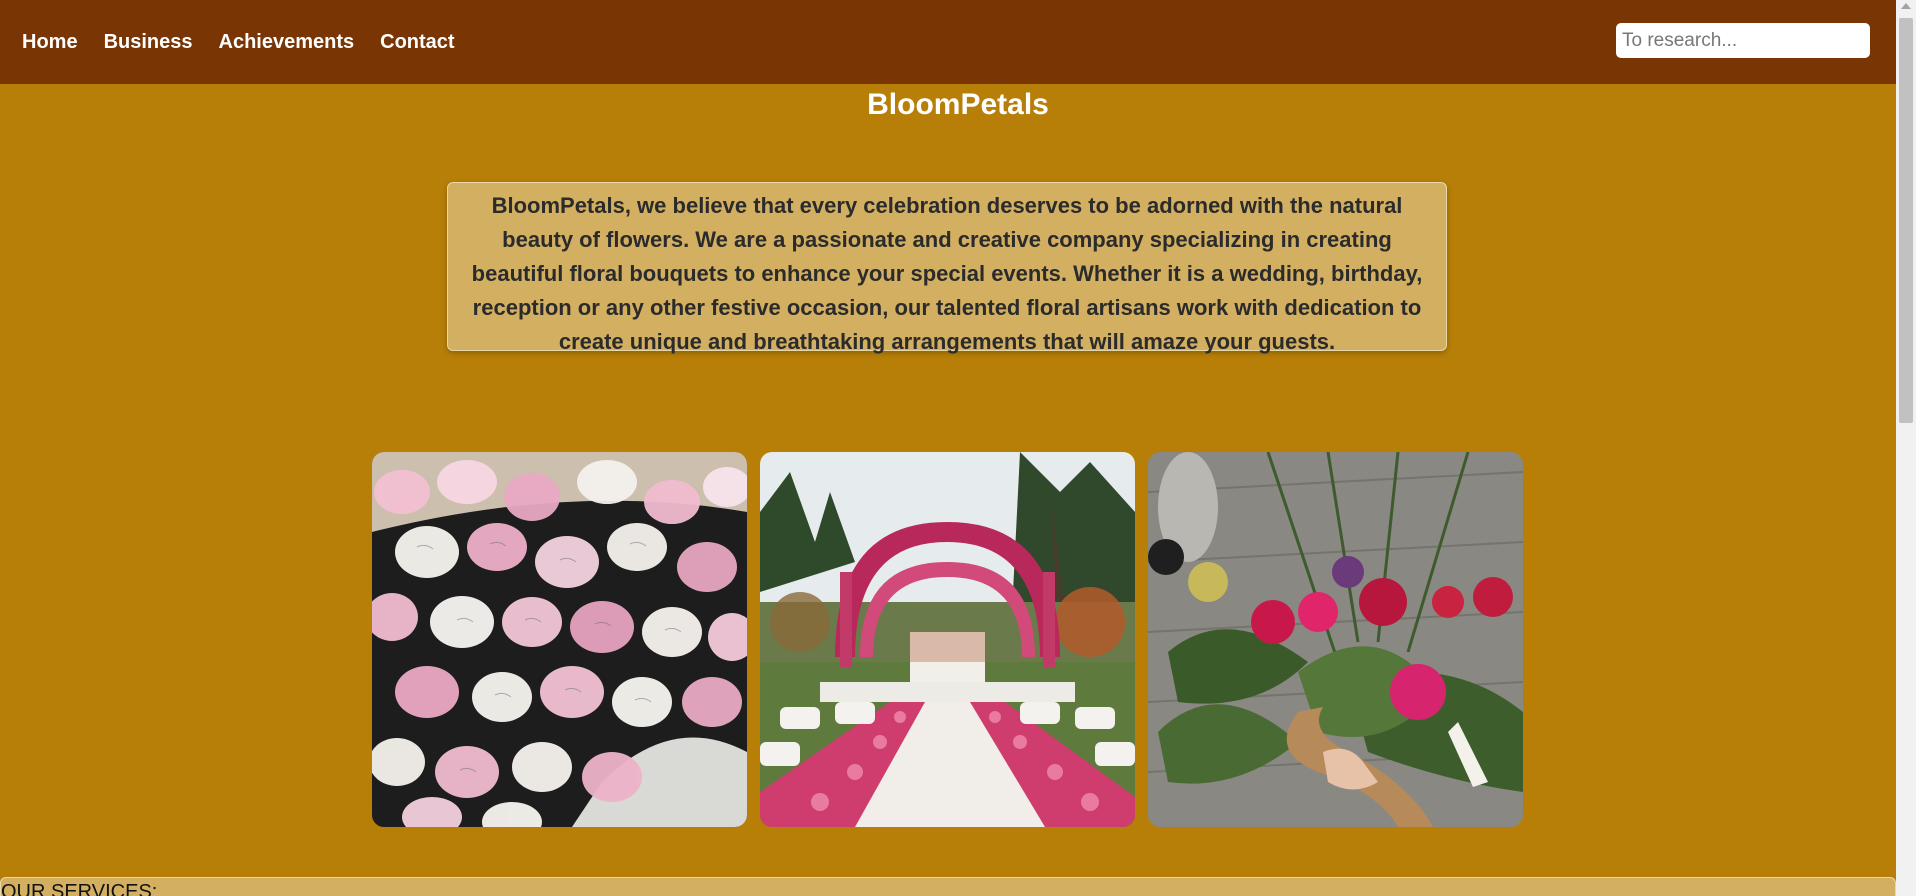 This screenshot has height=896, width=1916. What do you see at coordinates (79, 888) in the screenshot?
I see `services-title: OUR SERVICES:` at bounding box center [79, 888].